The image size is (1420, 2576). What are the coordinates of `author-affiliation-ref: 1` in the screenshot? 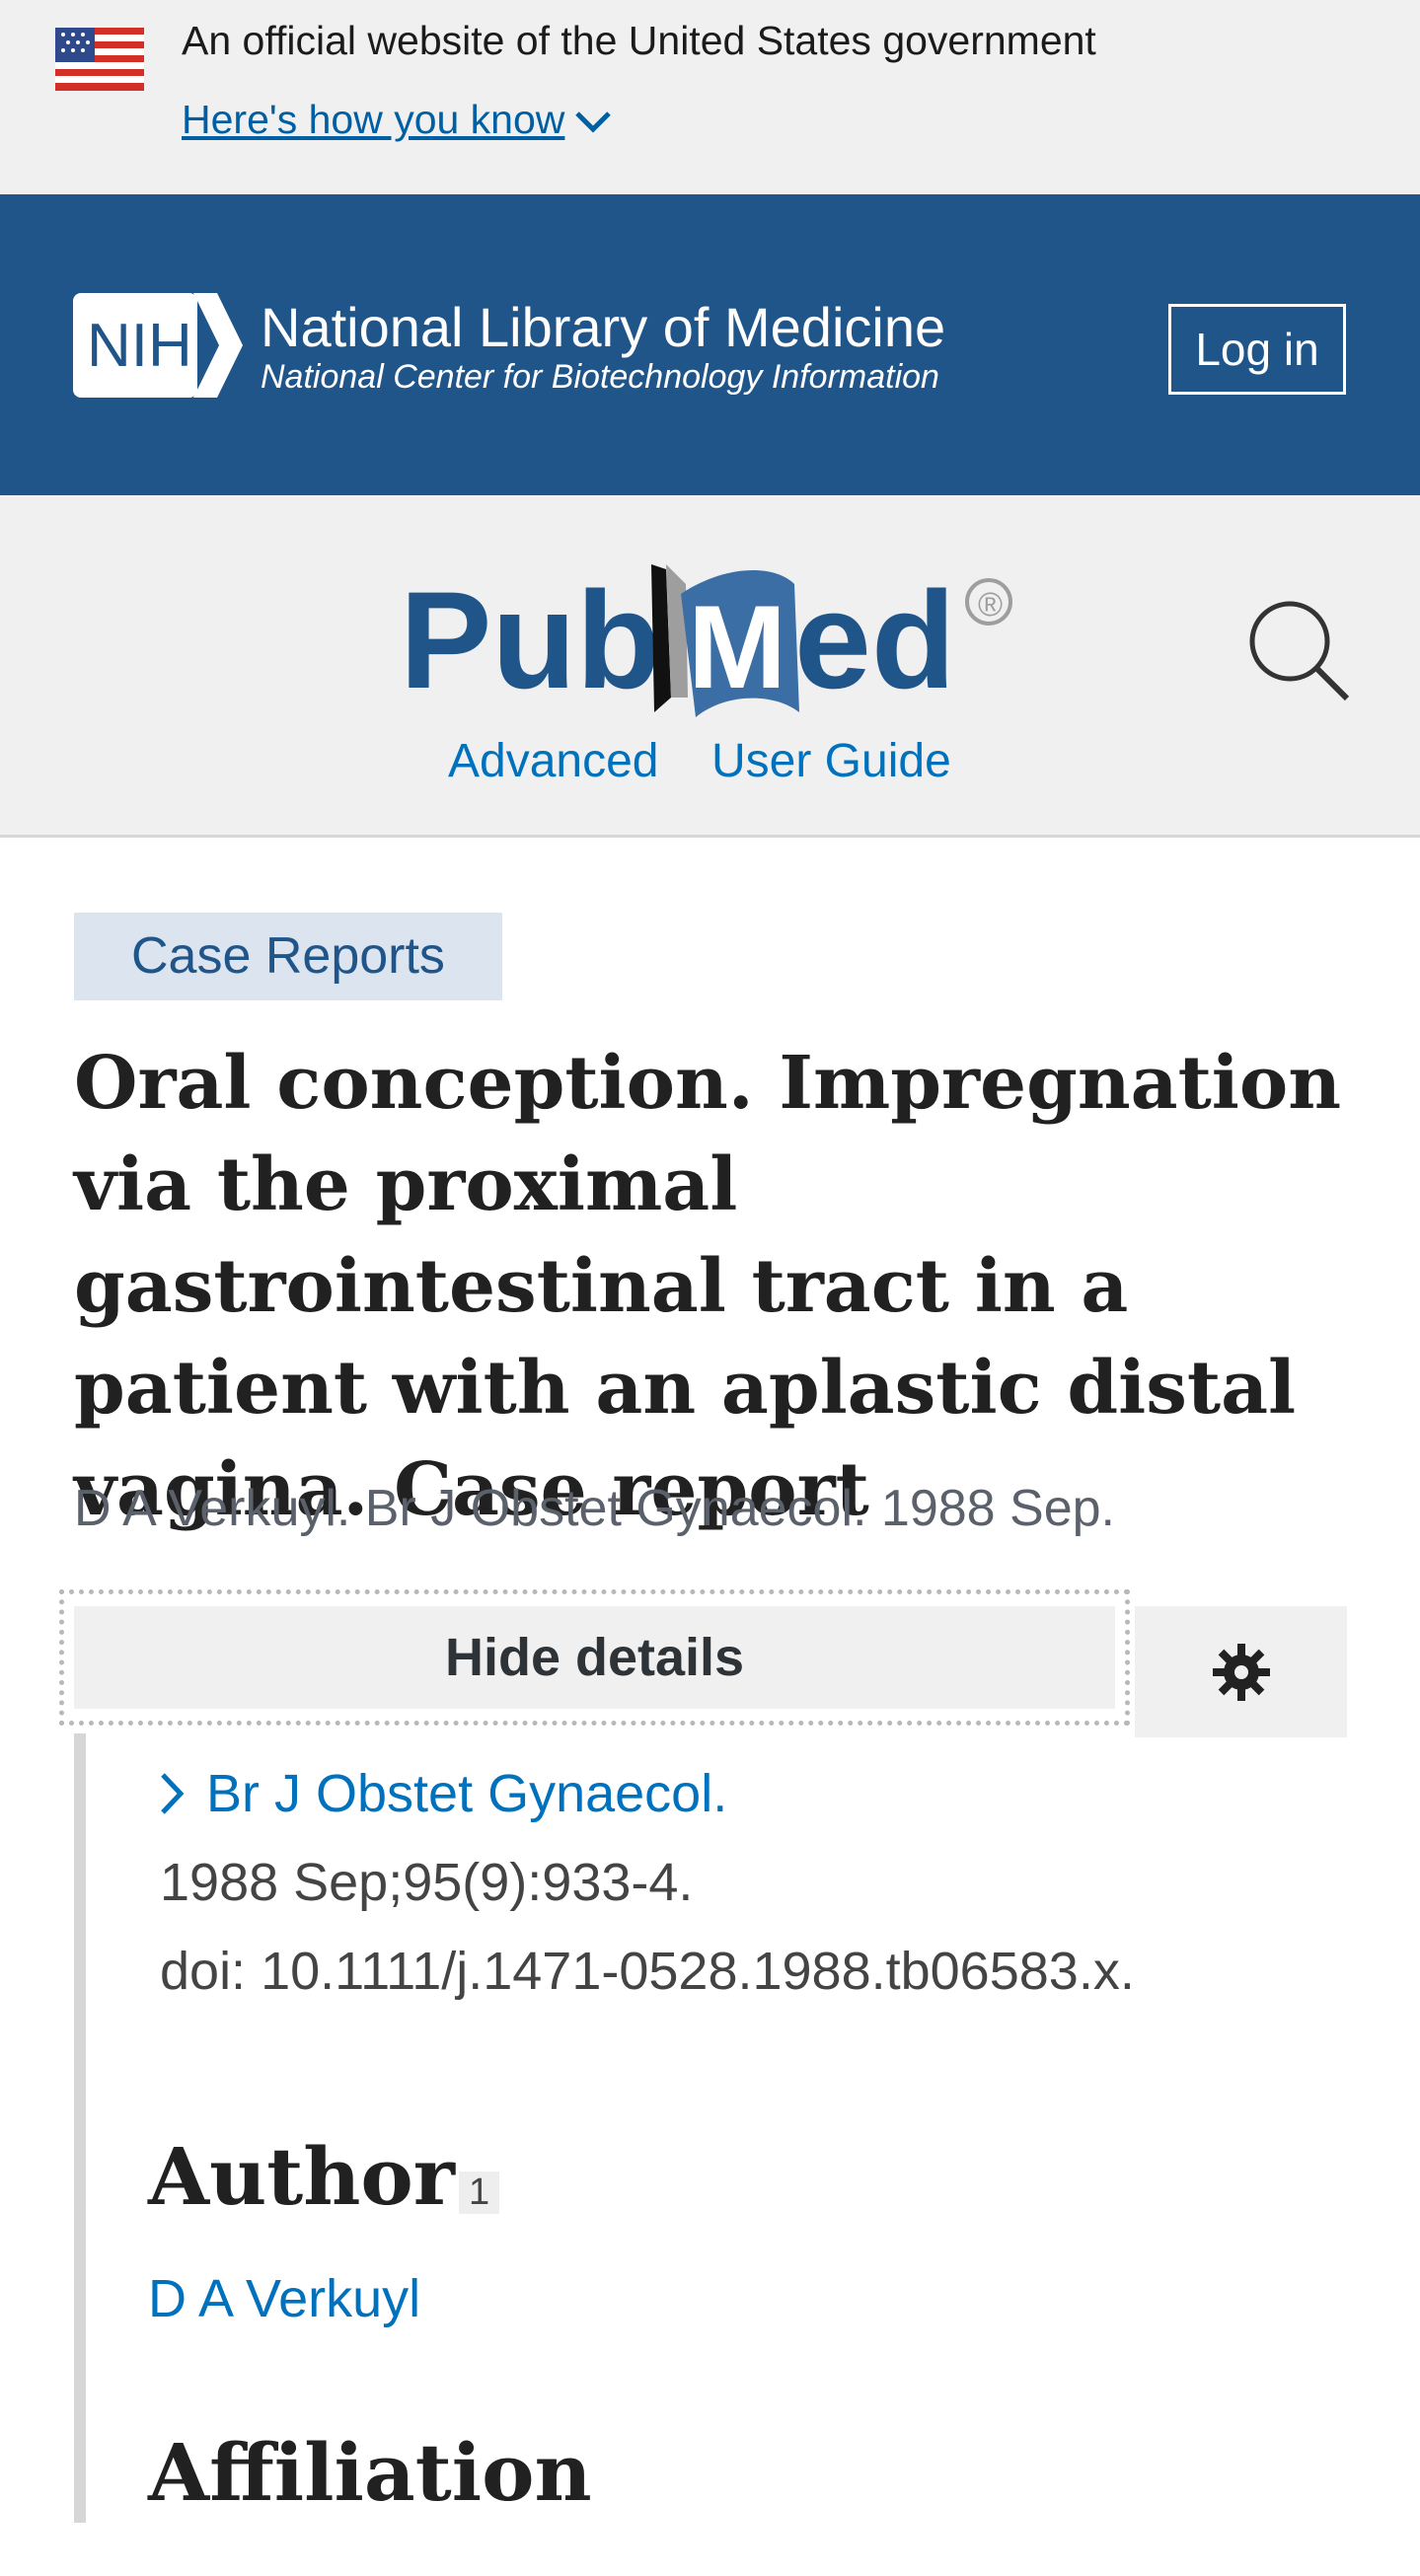 It's located at (479, 2192).